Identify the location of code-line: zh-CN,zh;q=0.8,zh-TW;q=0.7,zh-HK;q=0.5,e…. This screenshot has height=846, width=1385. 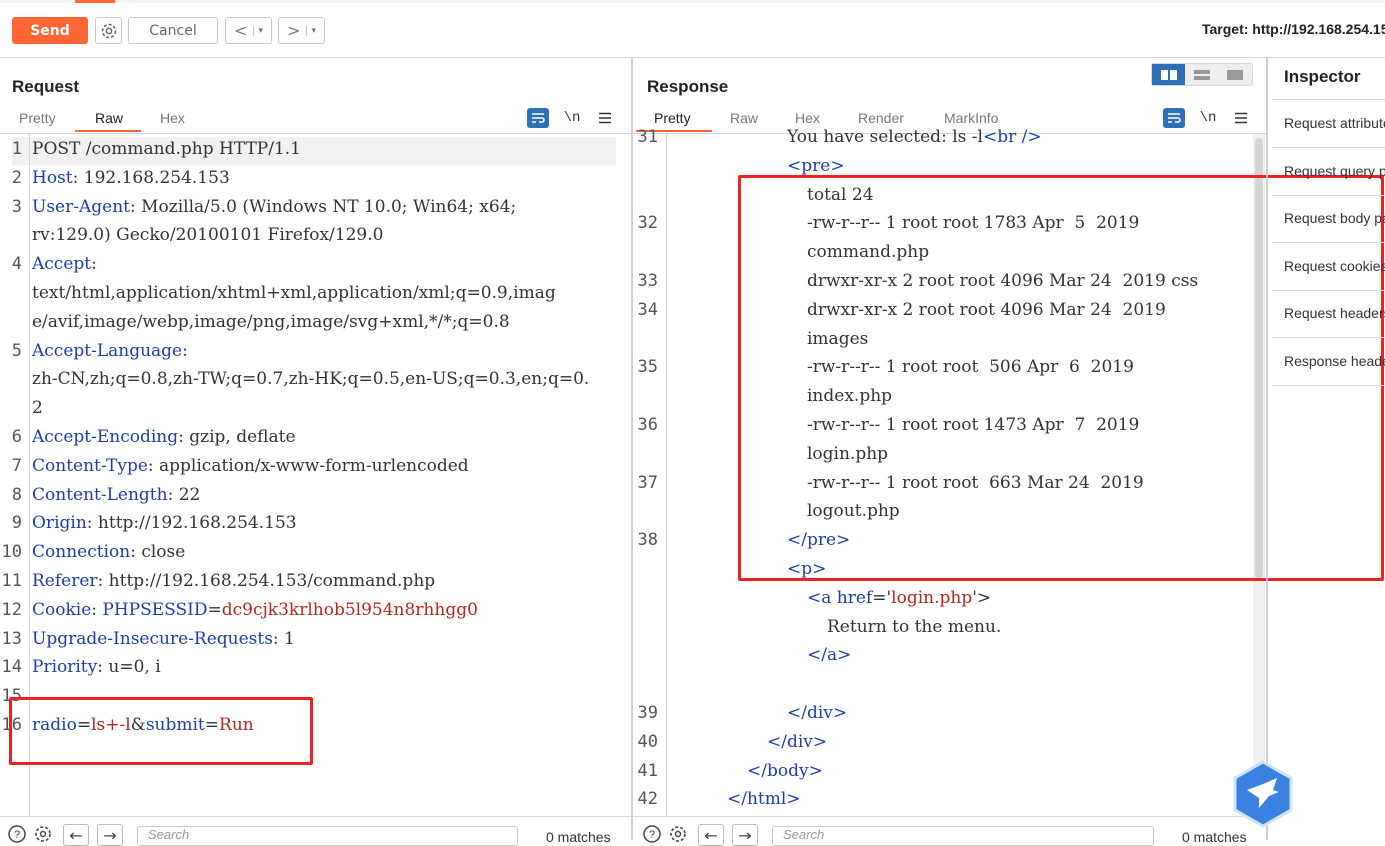
(311, 379).